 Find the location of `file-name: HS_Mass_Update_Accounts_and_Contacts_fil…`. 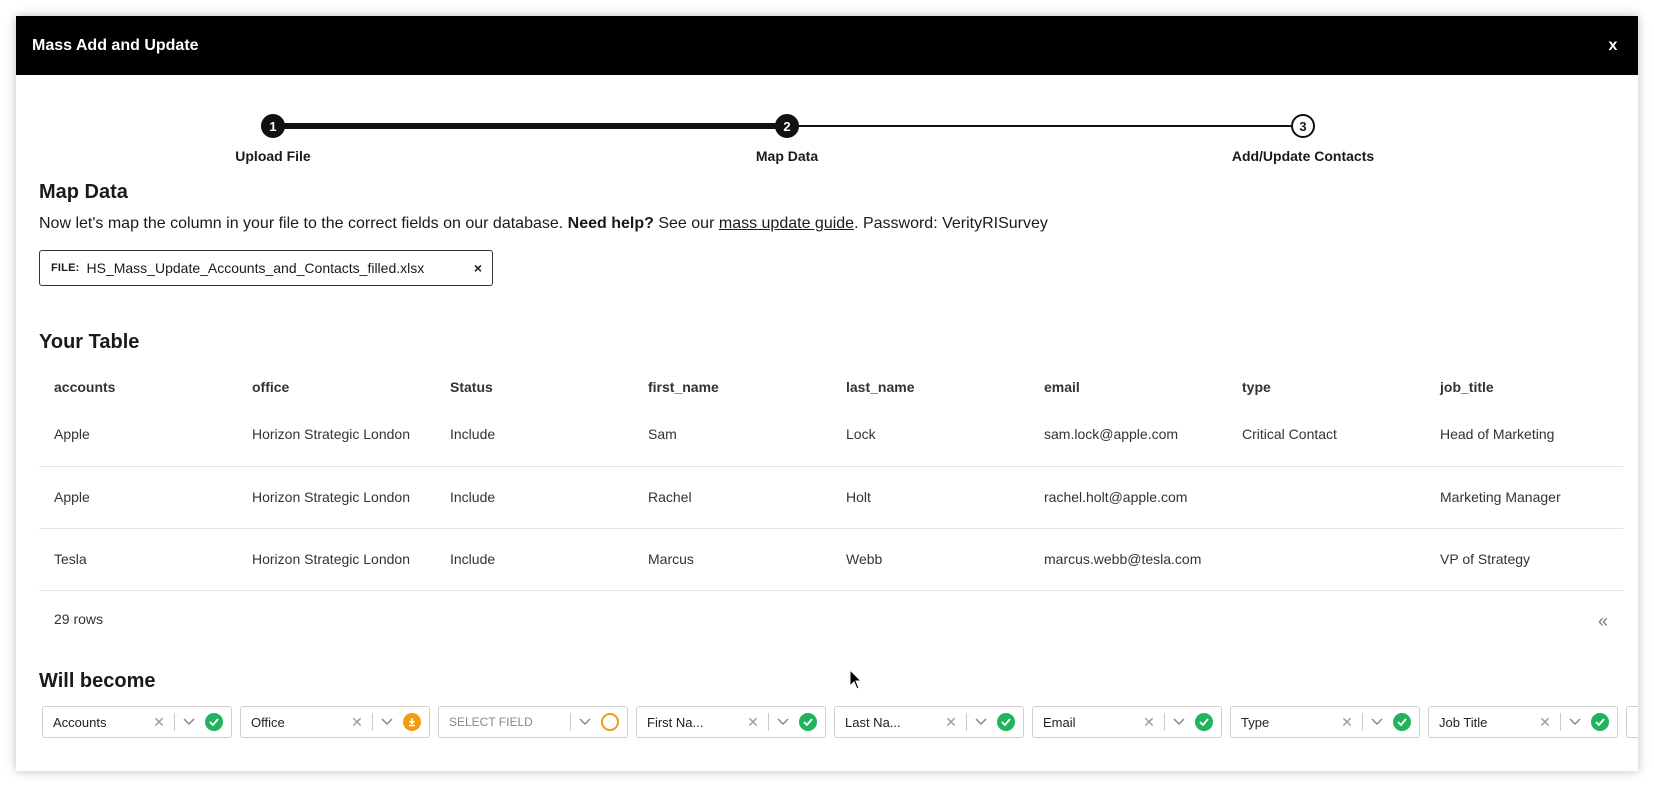

file-name: HS_Mass_Update_Accounts_and_Contacts_fil… is located at coordinates (255, 268).